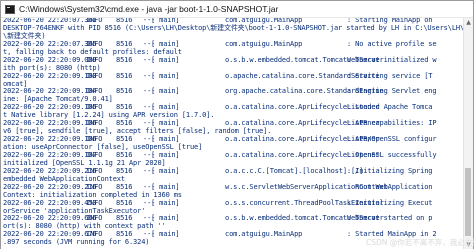 Image resolution: width=474 pixels, height=249 pixels. What do you see at coordinates (392, 59) in the screenshot?
I see `log-message: : Tomcat initialized w` at bounding box center [392, 59].